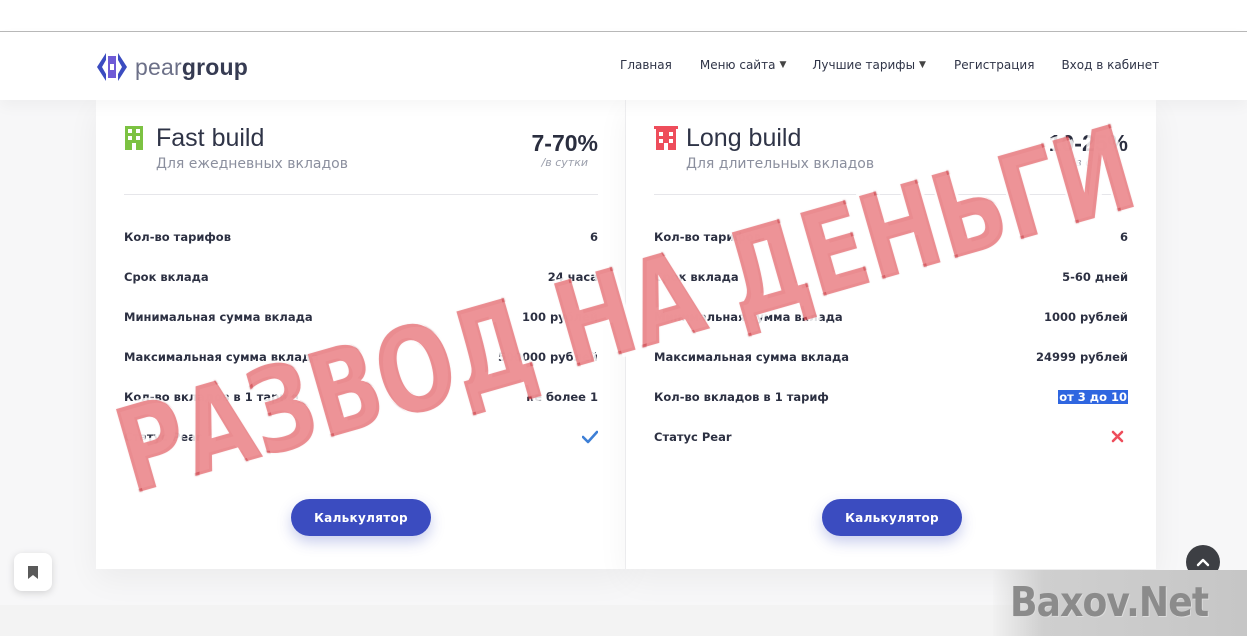 The width and height of the screenshot is (1247, 636). Describe the element at coordinates (1109, 602) in the screenshot. I see `watermark-text: Baxov.Net` at that location.